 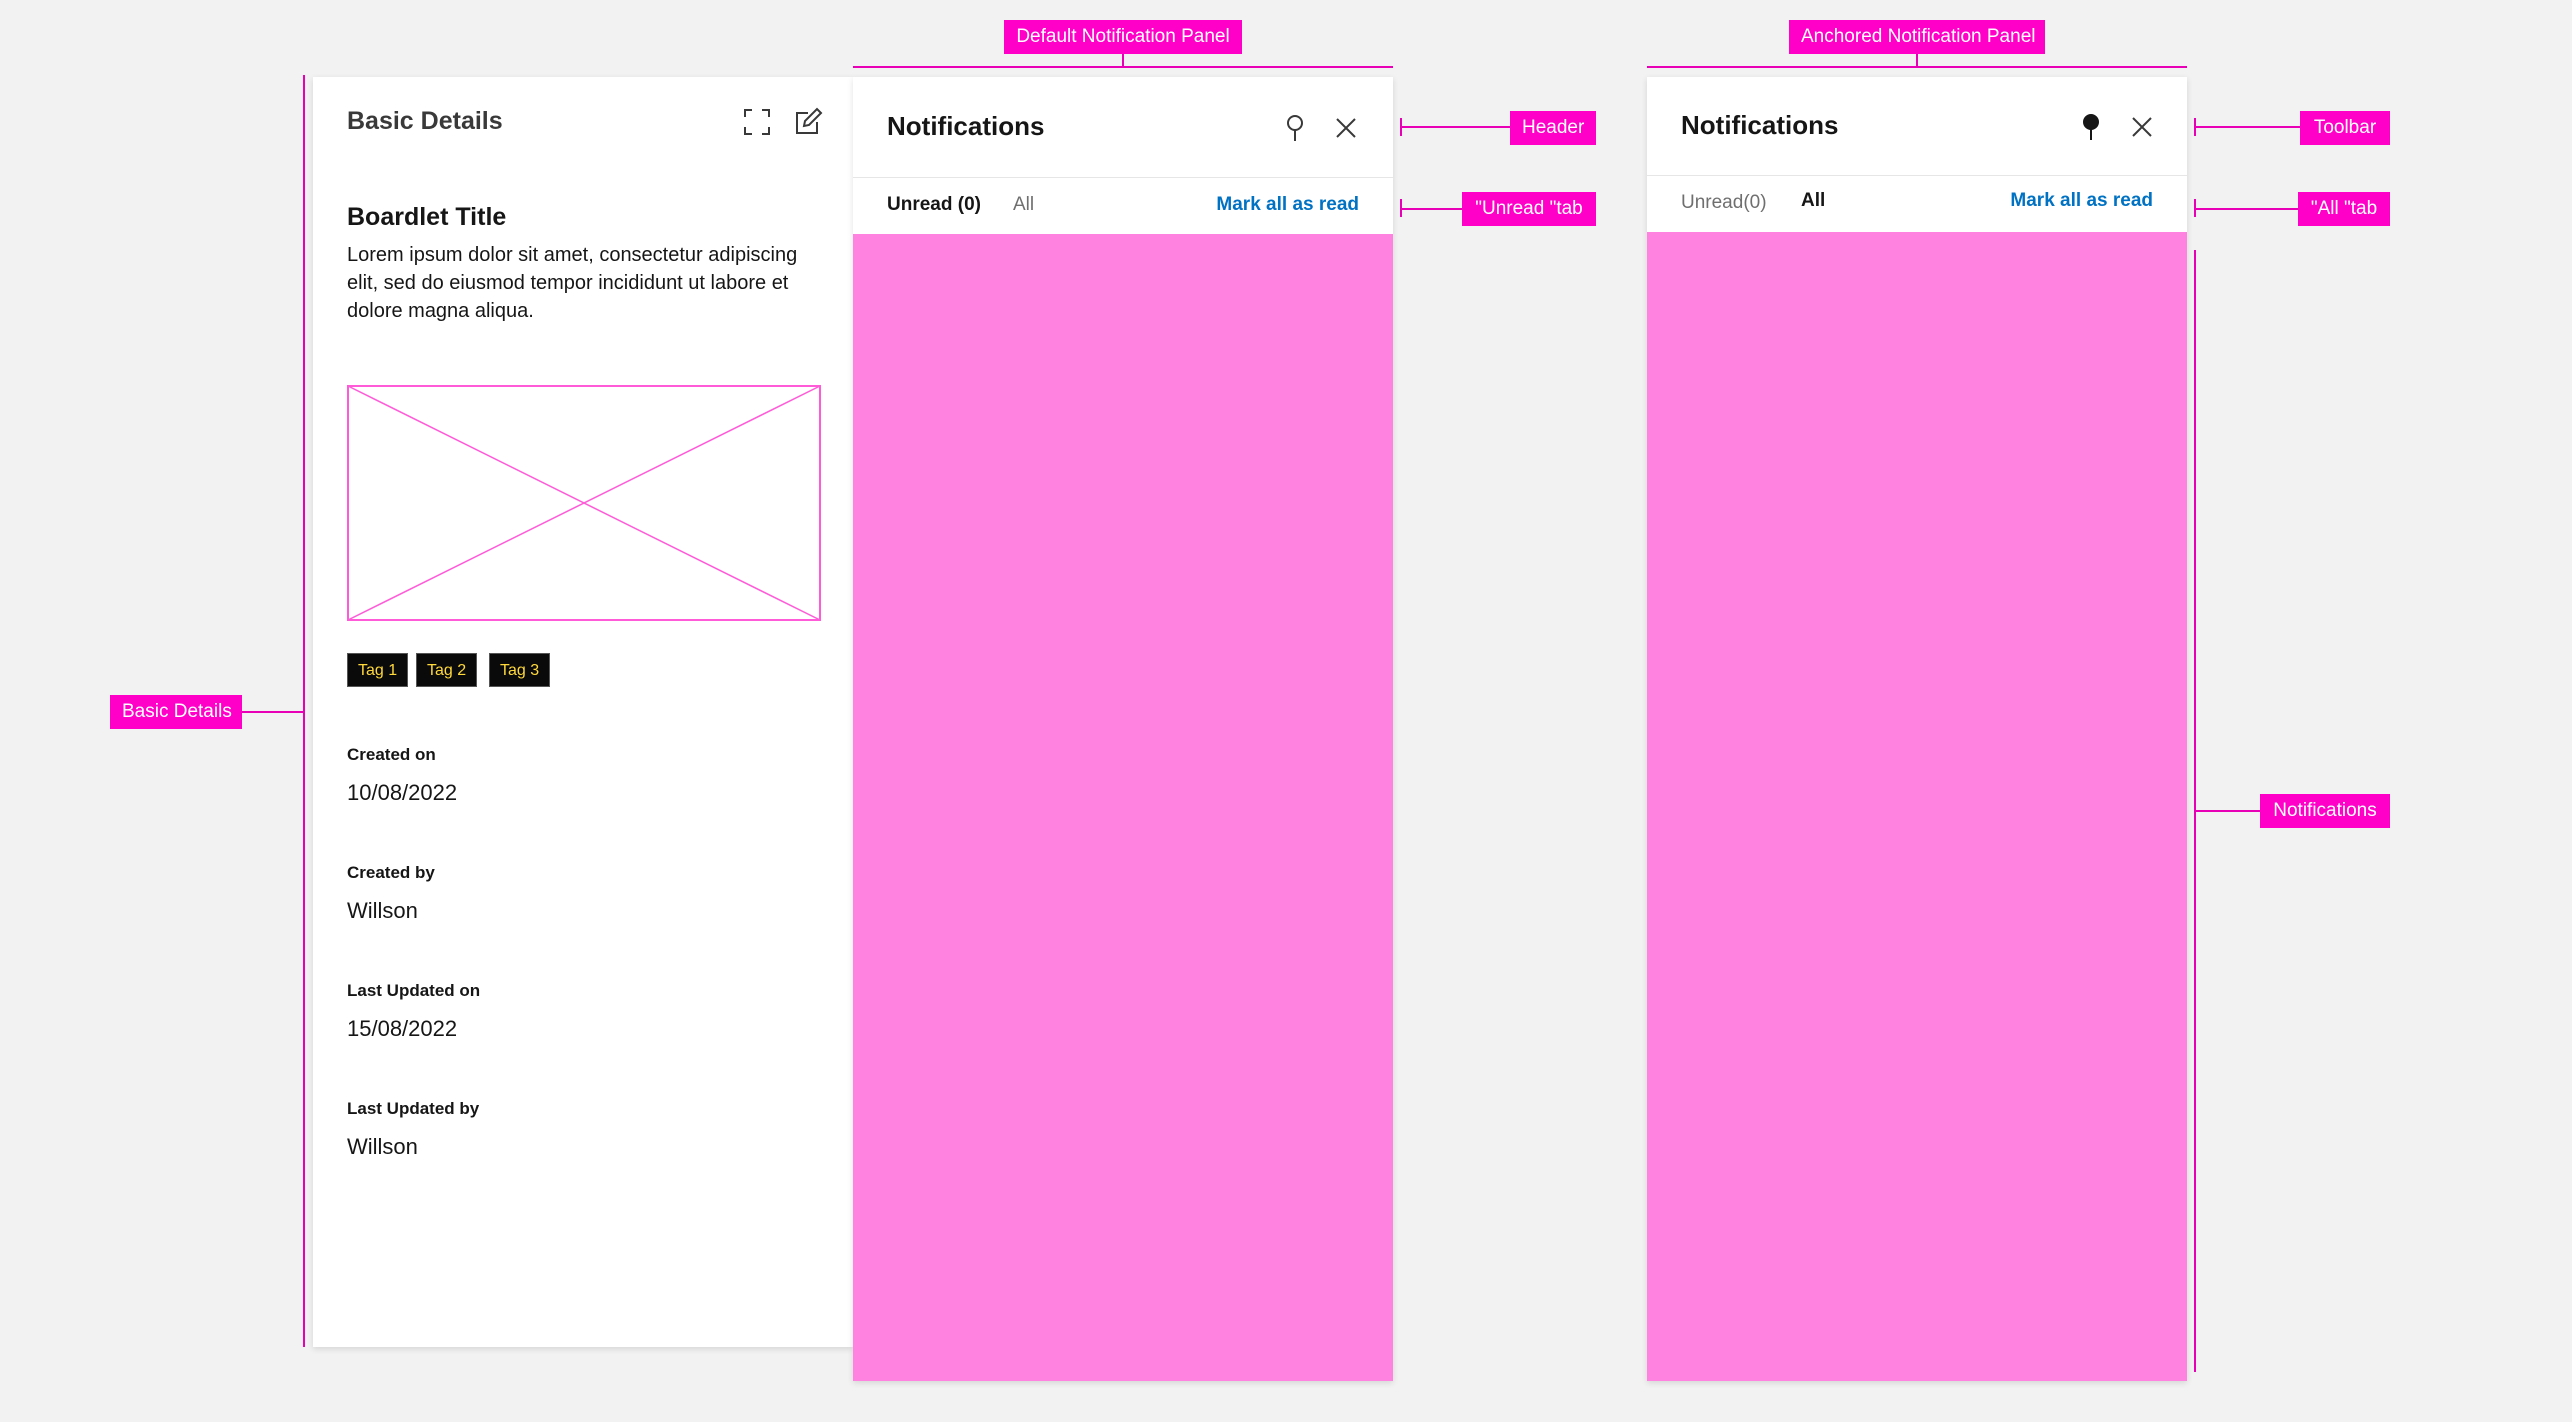 What do you see at coordinates (520, 670) in the screenshot?
I see `tag-3: Tag 3` at bounding box center [520, 670].